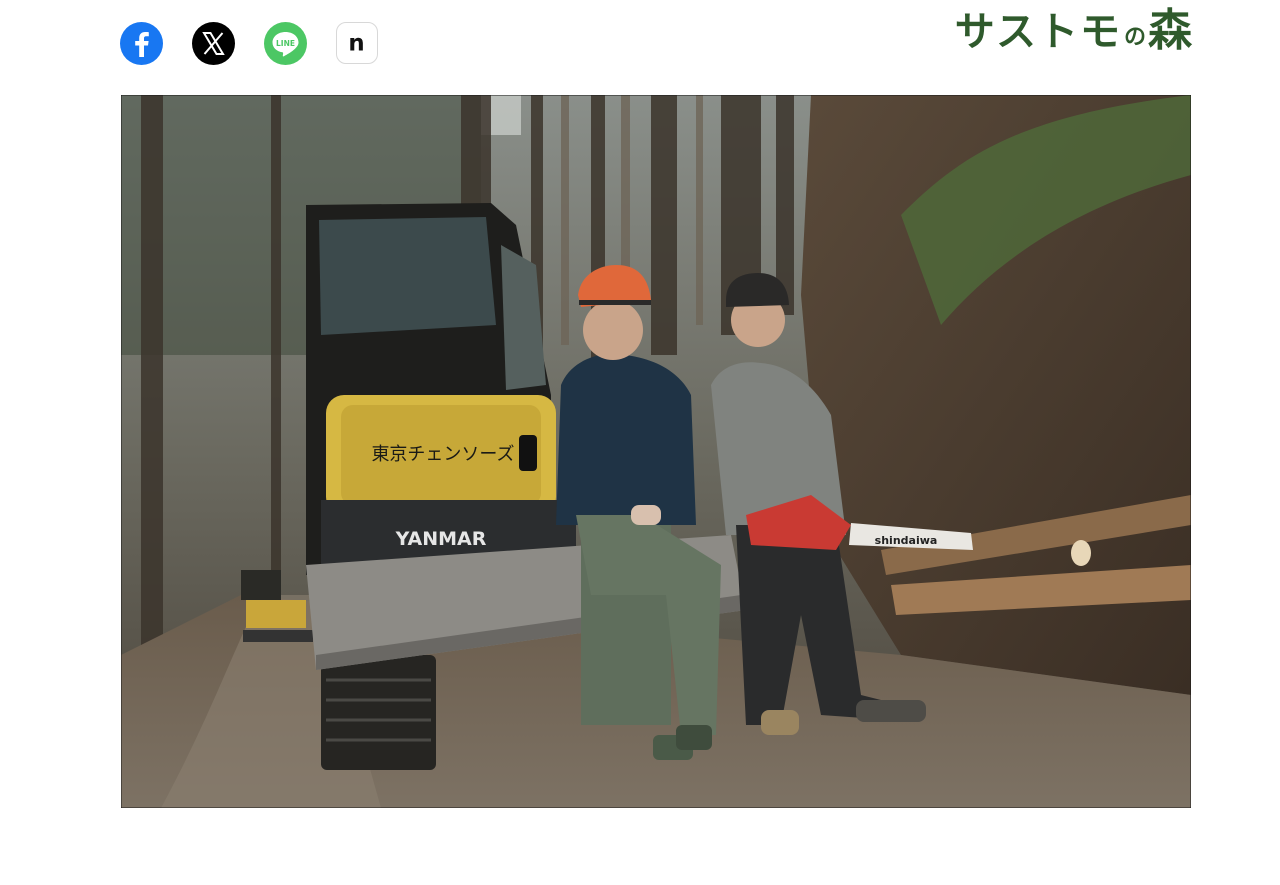 Image resolution: width=1280 pixels, height=885 pixels. What do you see at coordinates (1134, 37) in the screenshot?
I see `logo-particle: の` at bounding box center [1134, 37].